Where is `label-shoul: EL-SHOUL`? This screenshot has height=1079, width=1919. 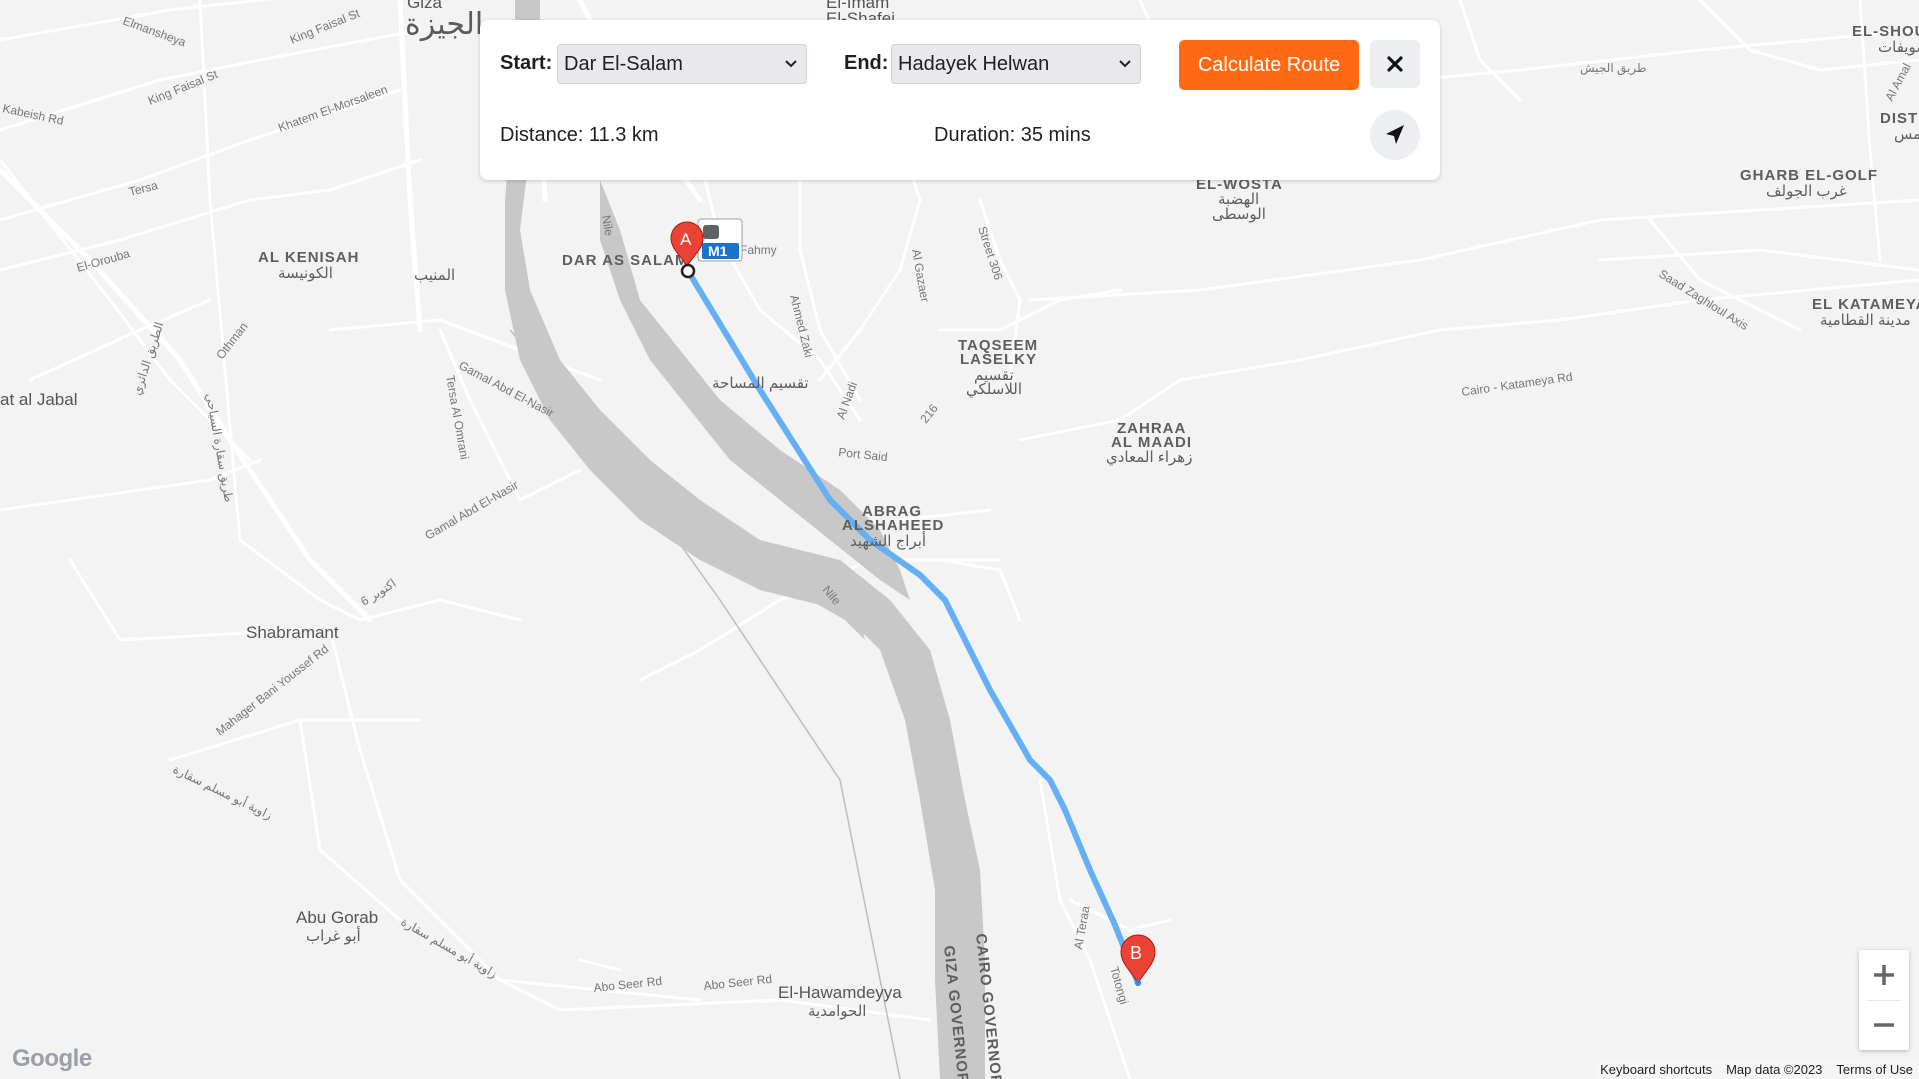
label-shoul: EL-SHOUL is located at coordinates (1885, 31).